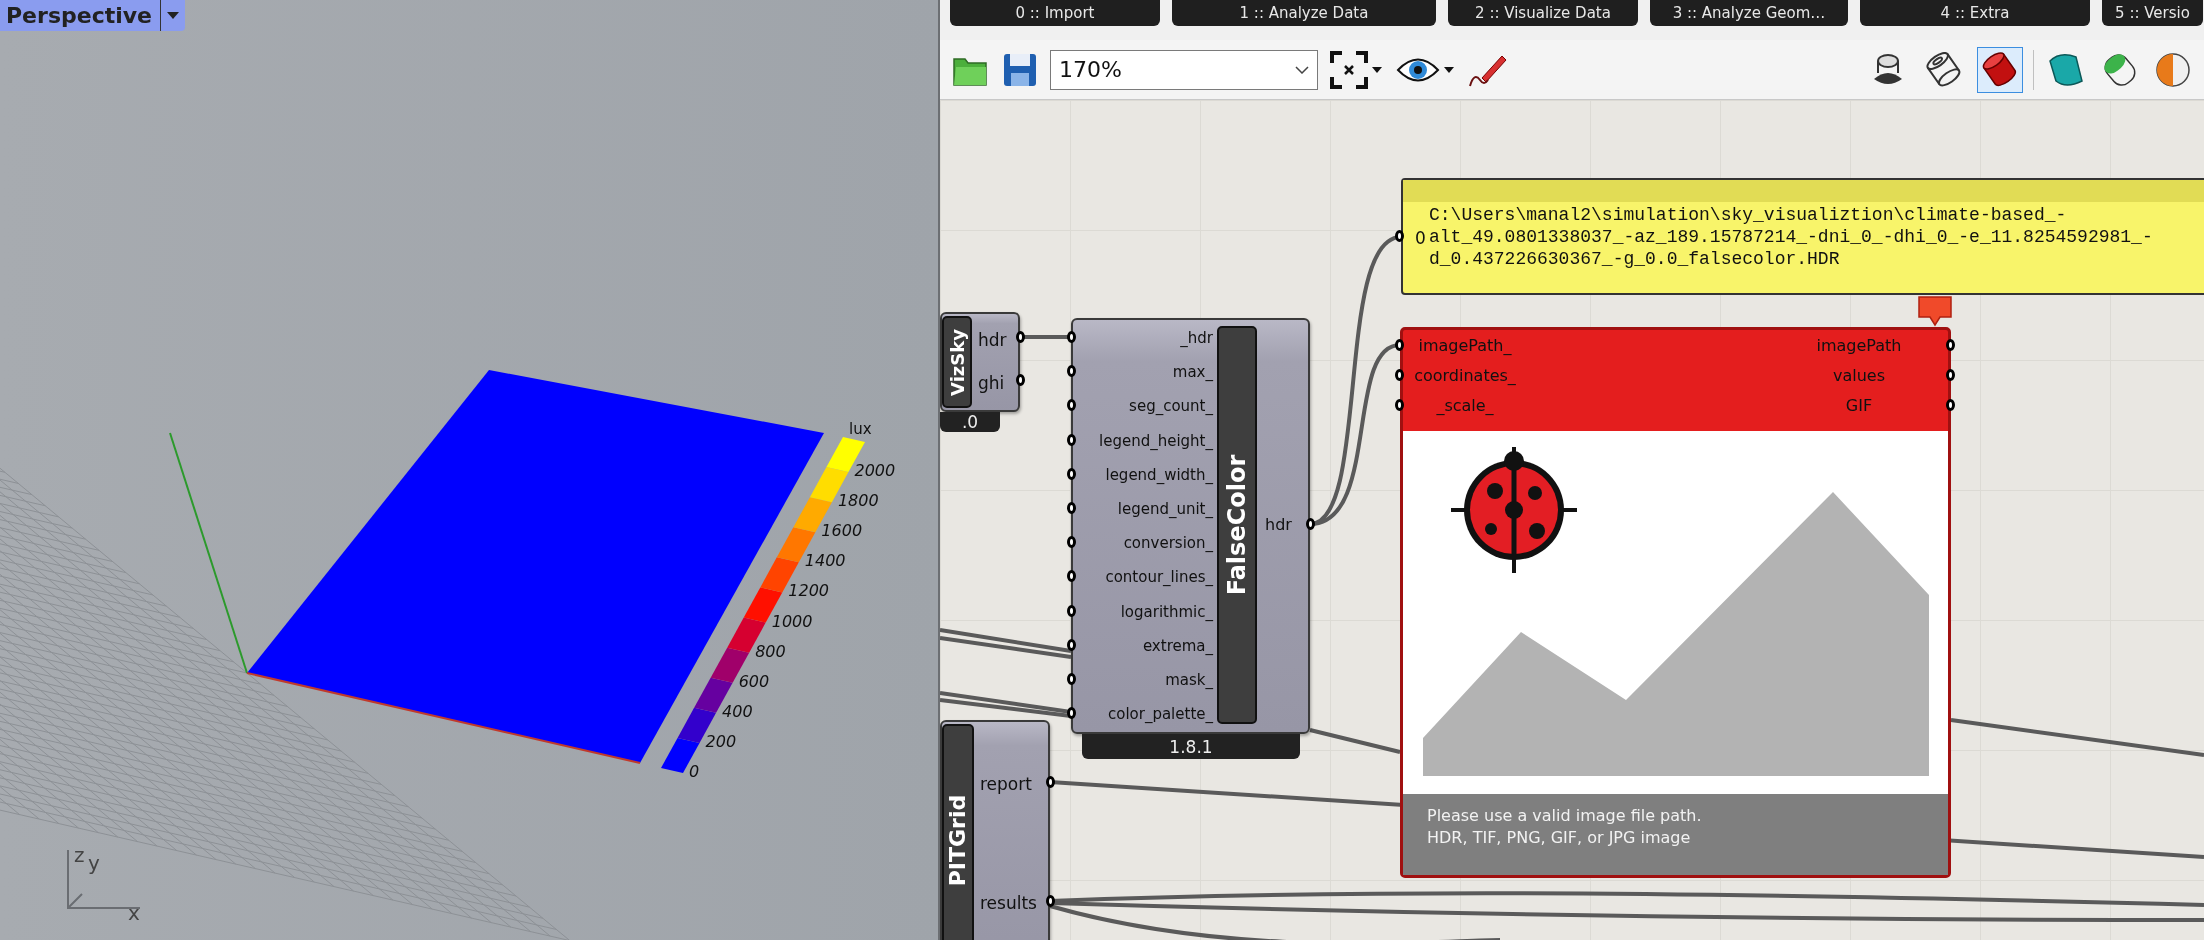  I want to click on component-tab: 1 :: Analyze Data, so click(1304, 13).